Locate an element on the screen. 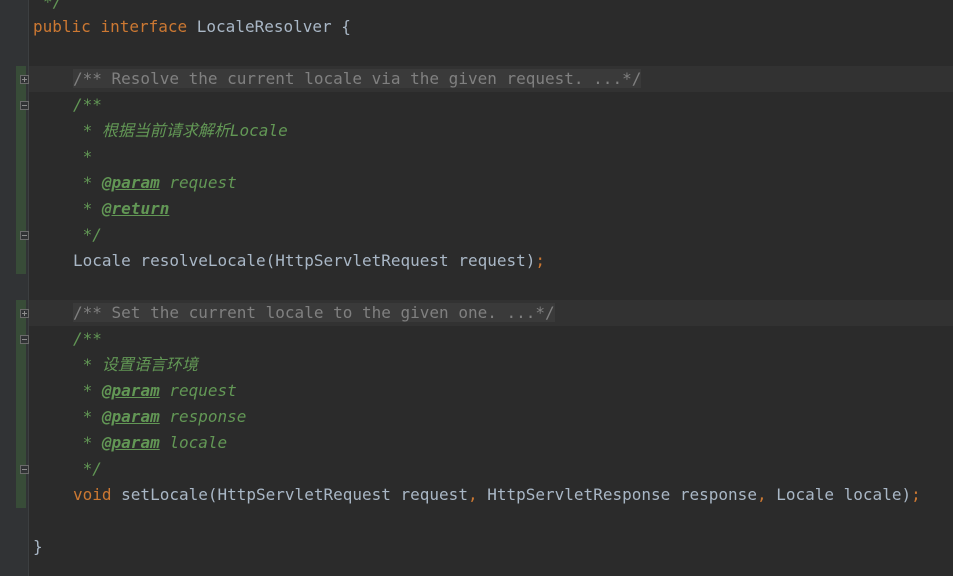 The height and width of the screenshot is (576, 953). doc-description: * 根据当前请求解析Locale is located at coordinates (180, 130).